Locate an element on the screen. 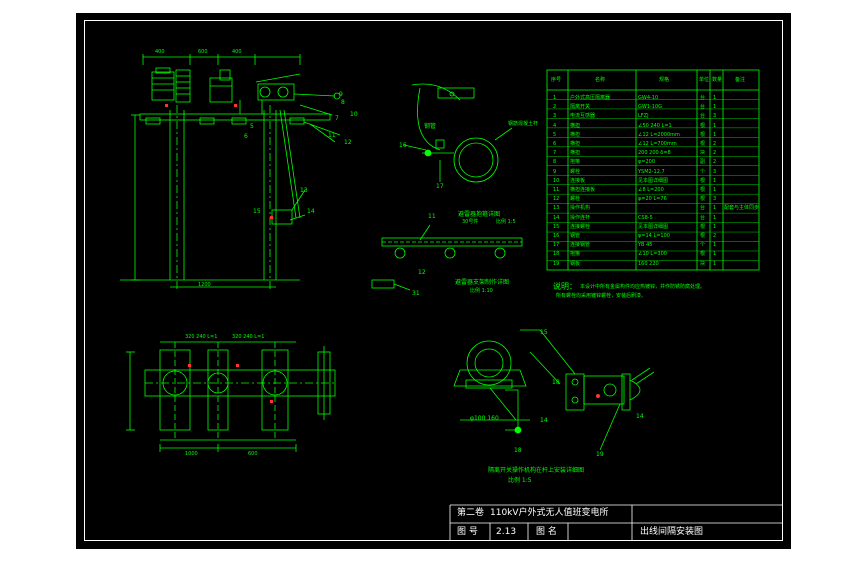 Image resolution: width=867 pixels, height=562 pixels. drawing-name: 出线间隔安装图 is located at coordinates (672, 532).